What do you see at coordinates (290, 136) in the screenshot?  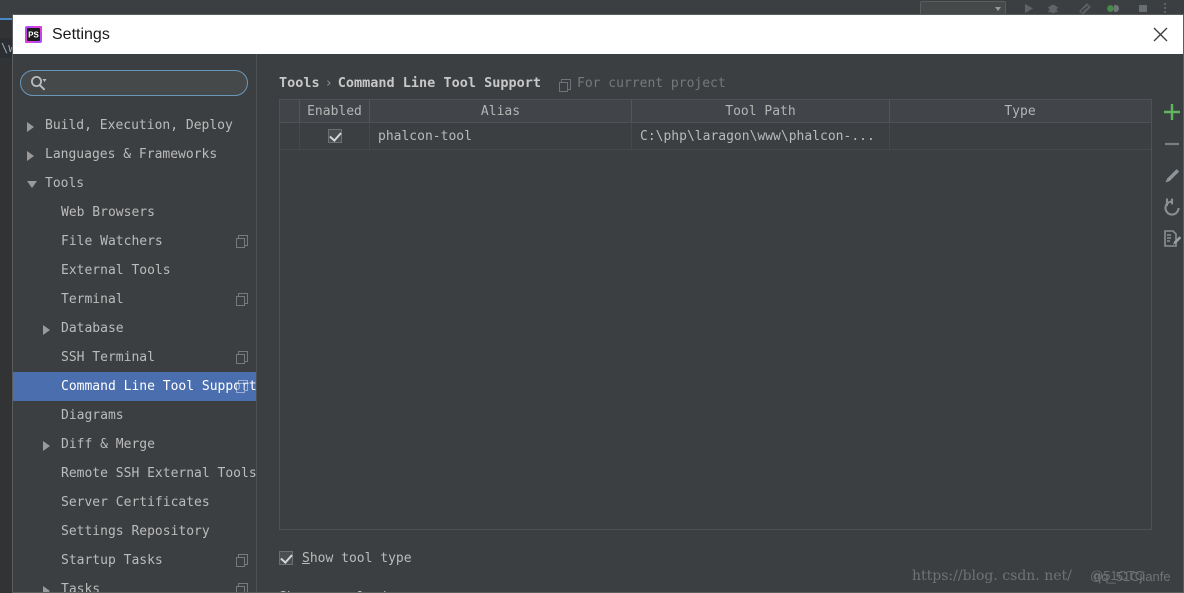 I see `row-handle` at bounding box center [290, 136].